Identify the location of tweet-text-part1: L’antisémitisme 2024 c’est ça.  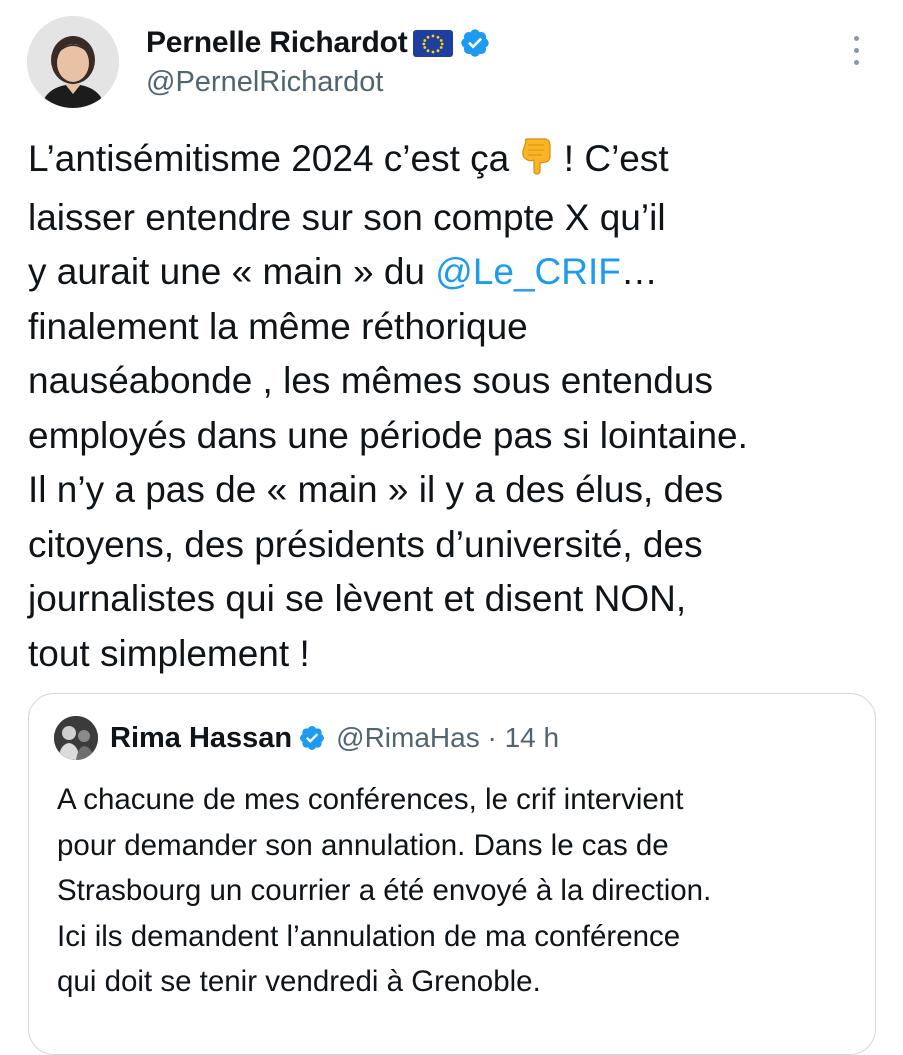
(274, 158).